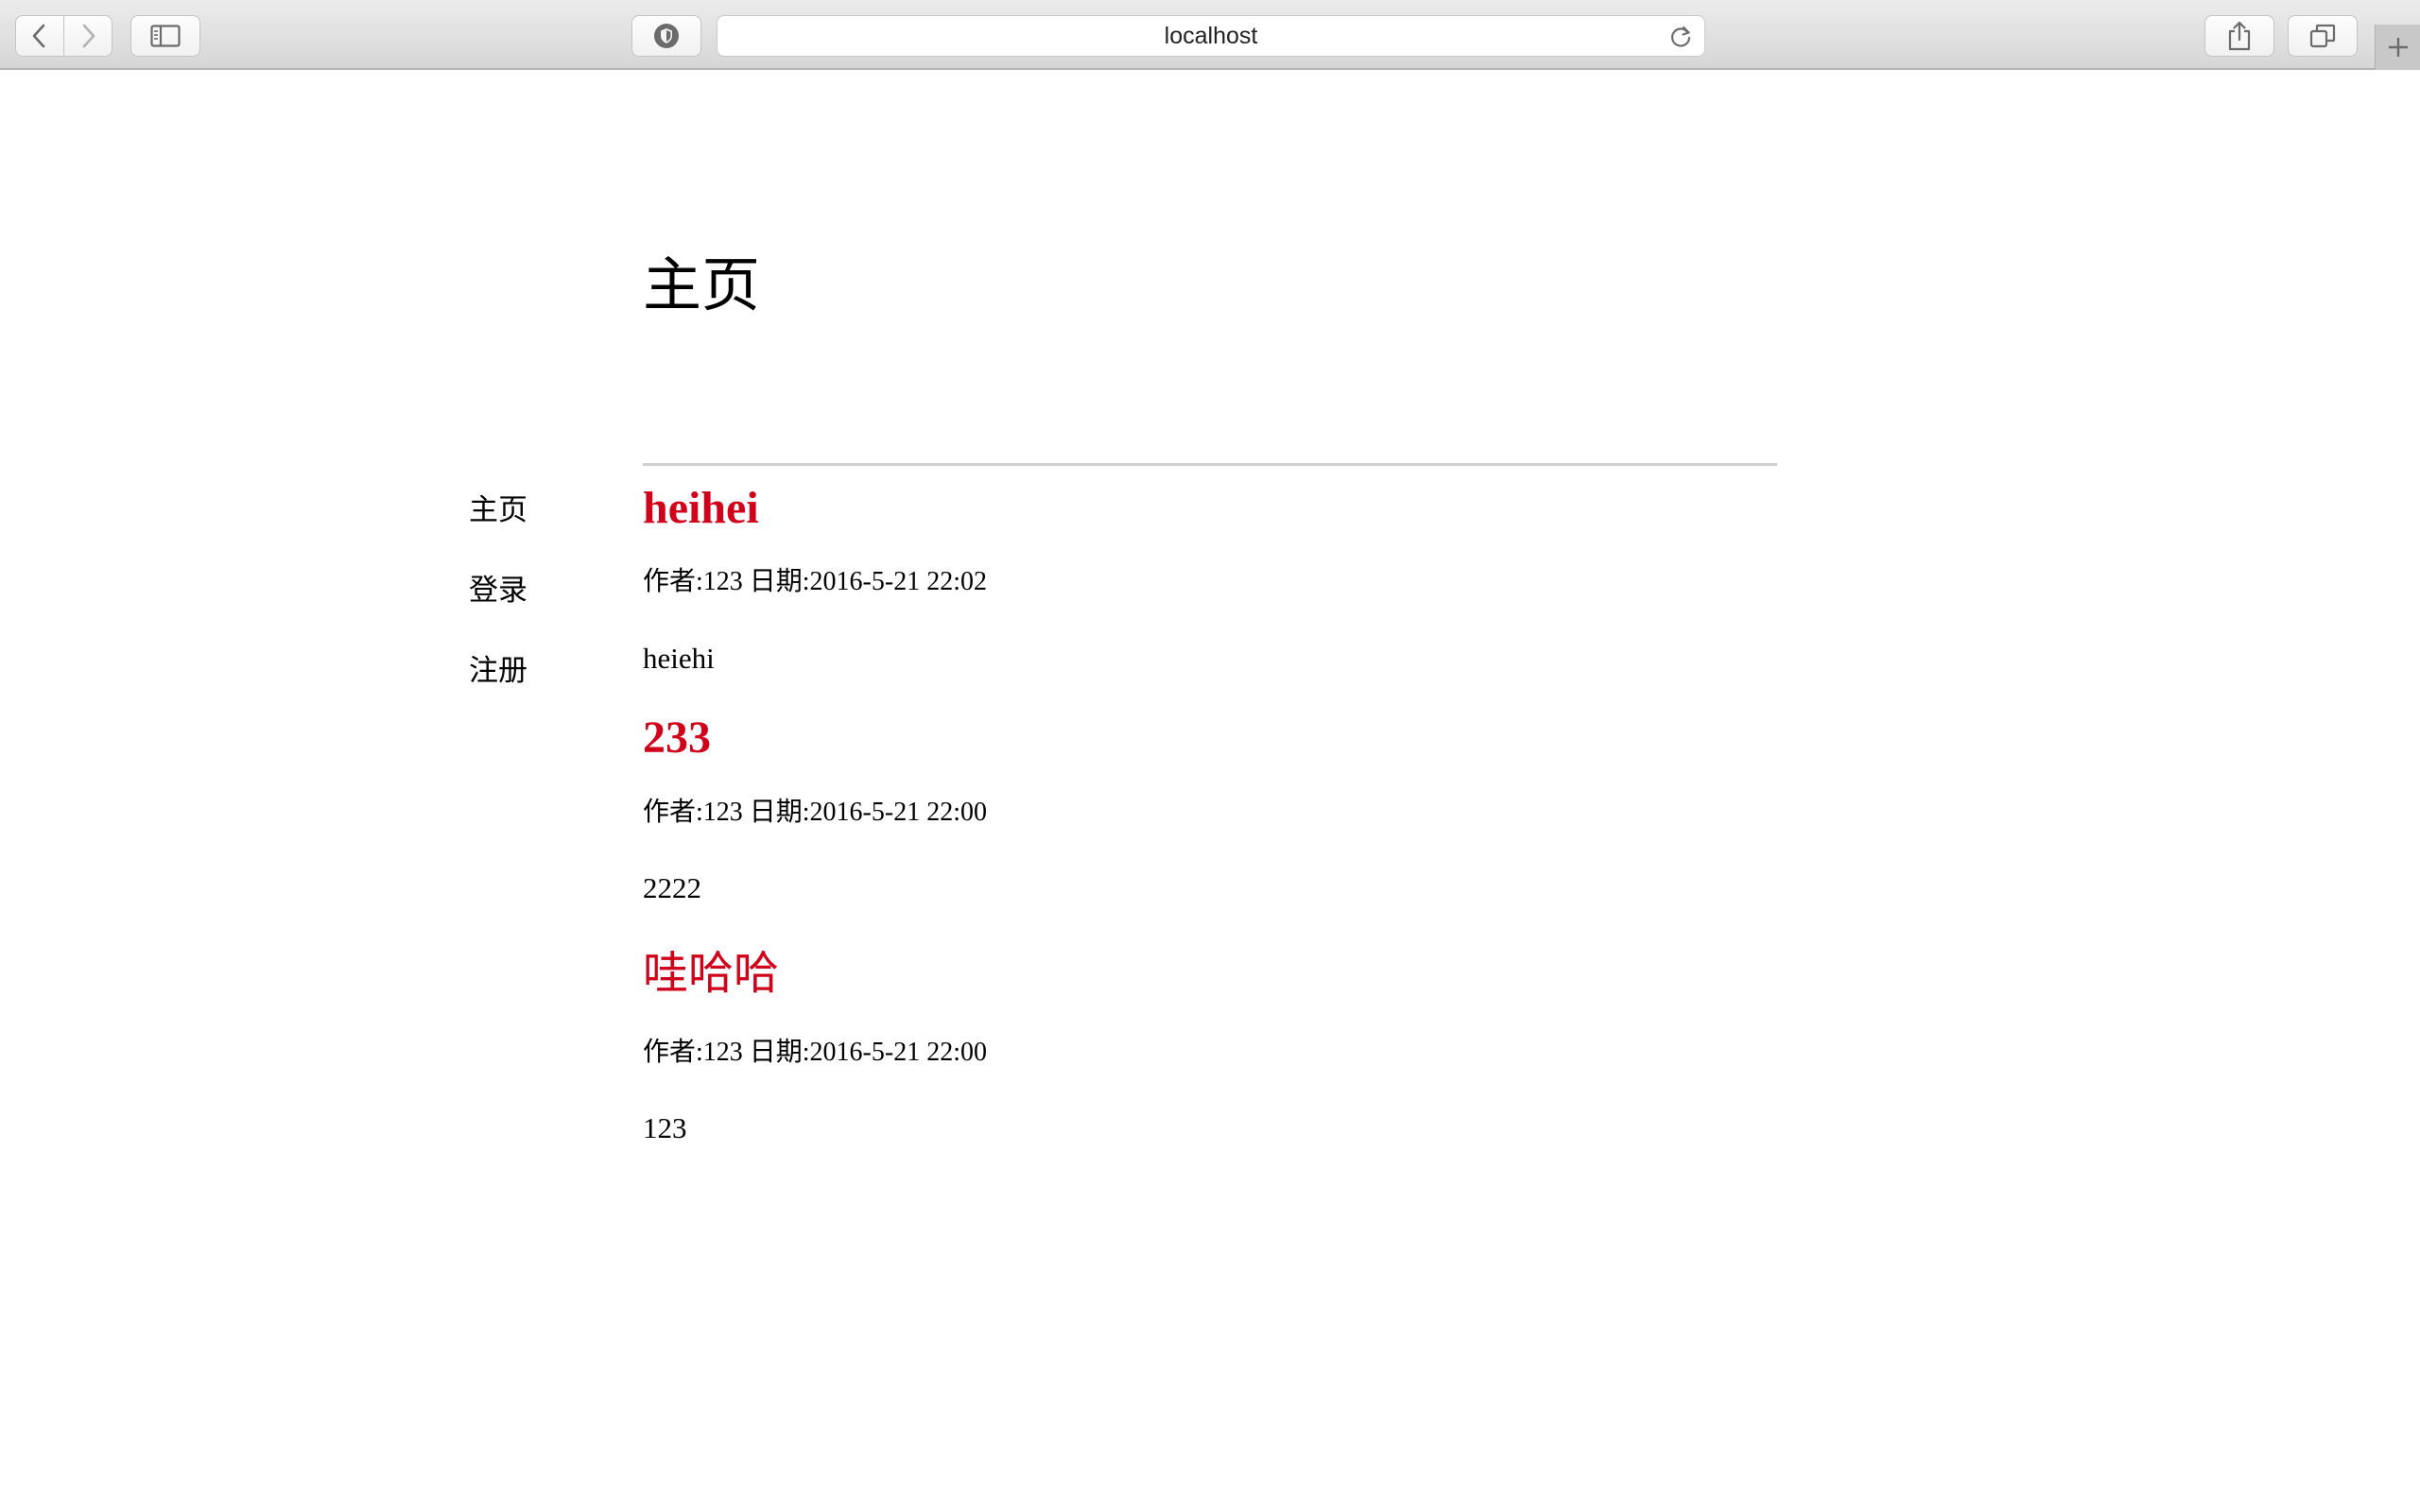 The width and height of the screenshot is (2420, 1512). What do you see at coordinates (498, 590) in the screenshot?
I see `nav-link-login: 登录` at bounding box center [498, 590].